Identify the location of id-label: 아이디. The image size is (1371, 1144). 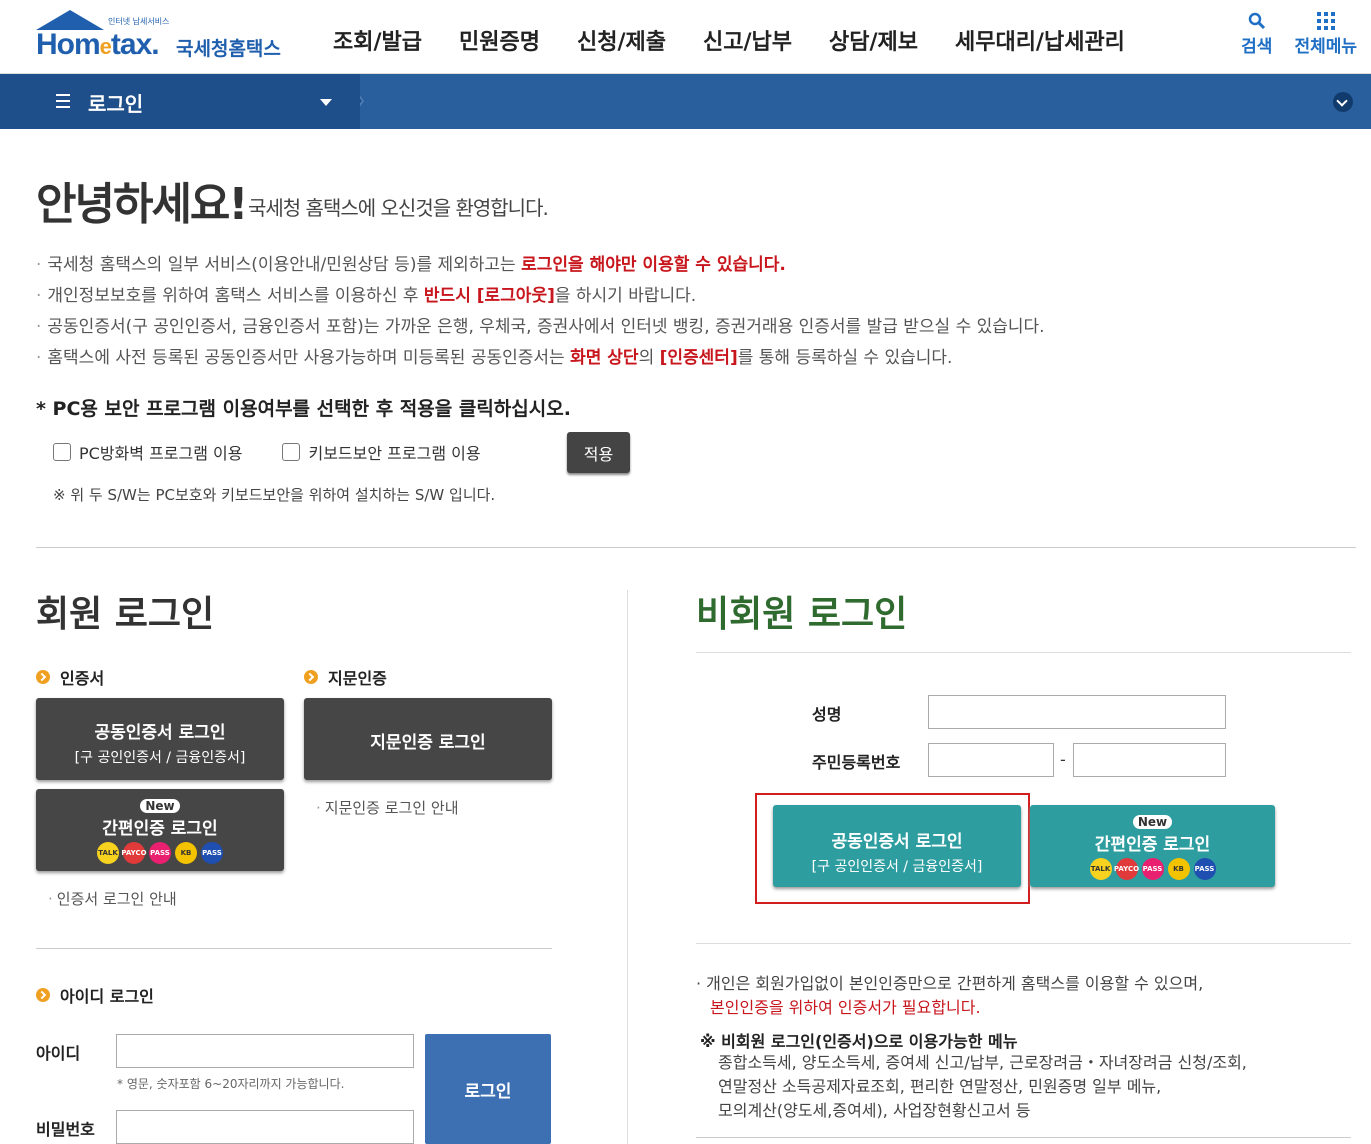
(58, 1053).